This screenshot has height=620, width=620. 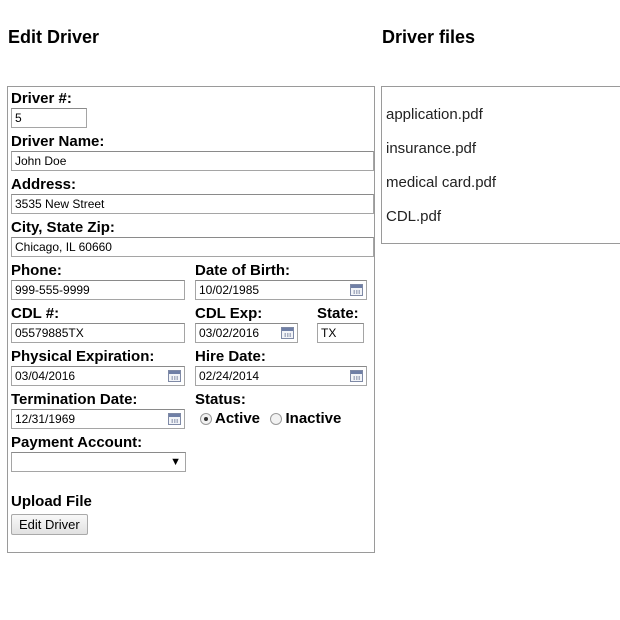 What do you see at coordinates (44, 184) in the screenshot?
I see `address-label: Address:` at bounding box center [44, 184].